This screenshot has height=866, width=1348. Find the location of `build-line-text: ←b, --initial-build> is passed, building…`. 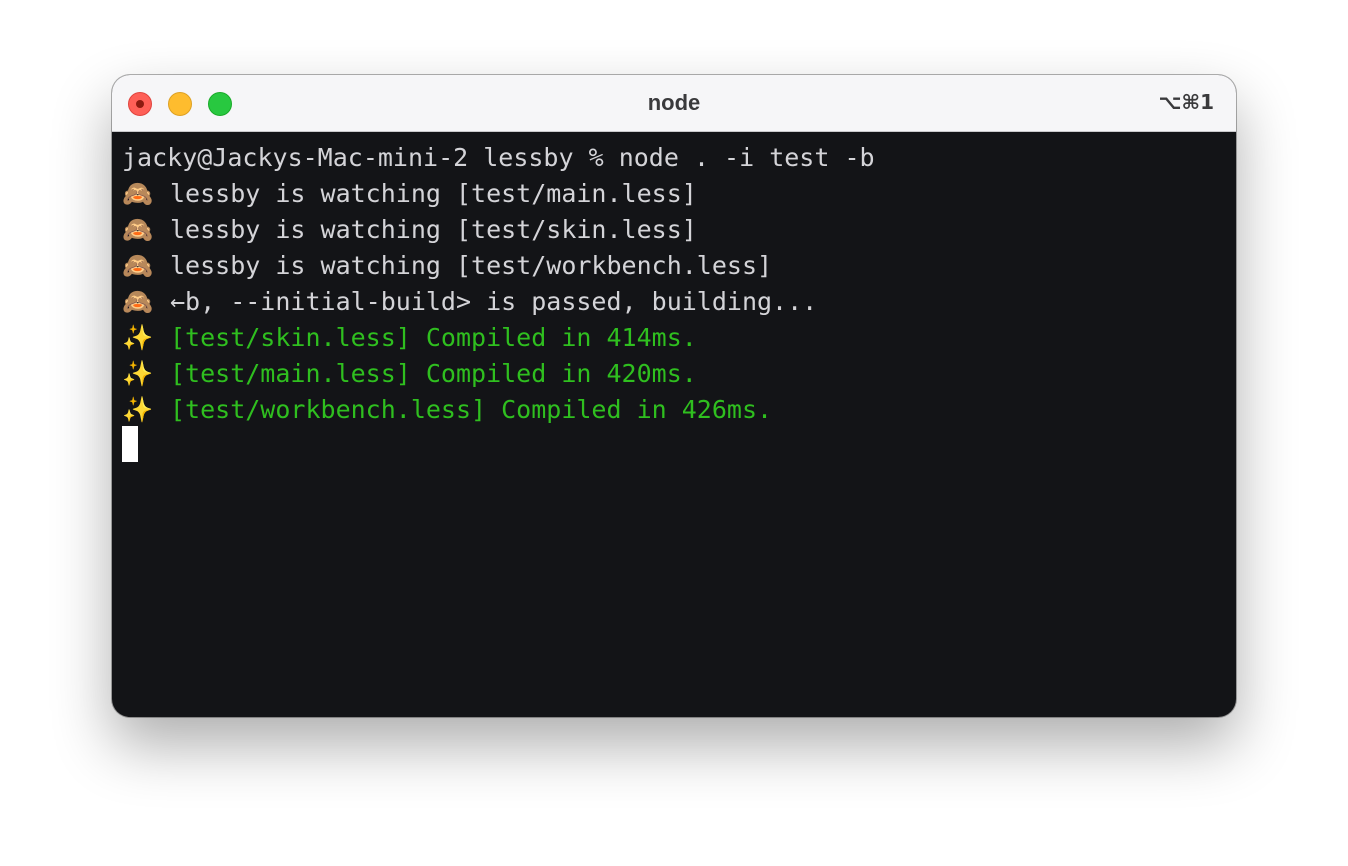

build-line-text: ←b, --initial-build> is passed, building… is located at coordinates (494, 301).